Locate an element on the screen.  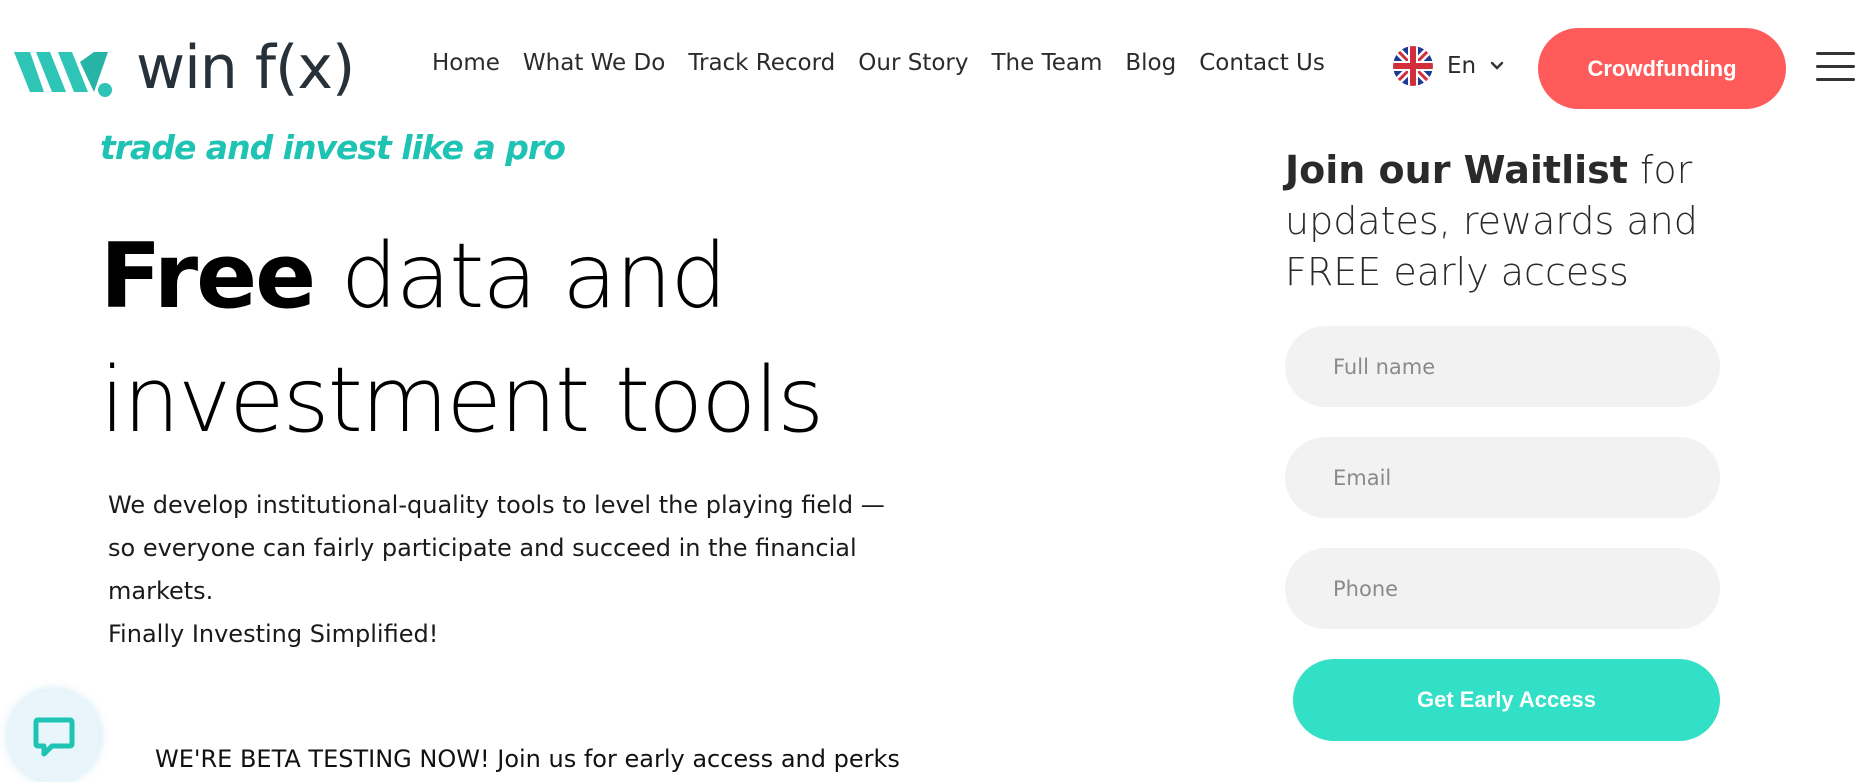
full-name-input is located at coordinates (1502, 366).